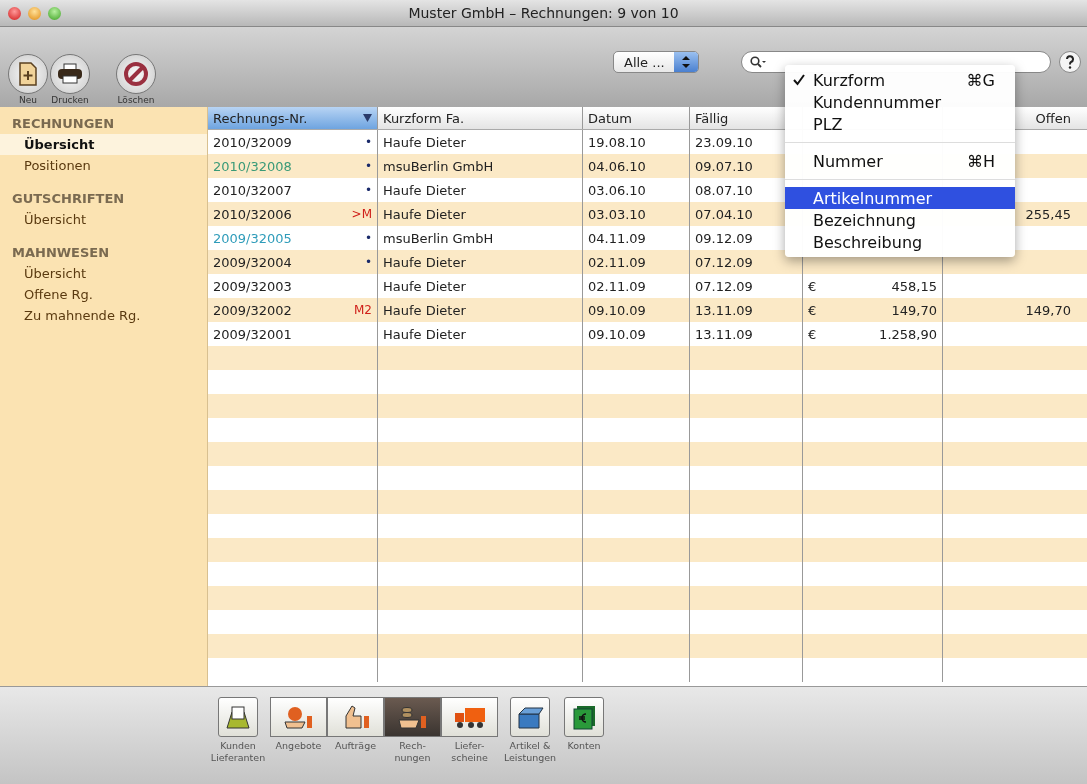 The width and height of the screenshot is (1087, 784). Describe the element at coordinates (584, 746) in the screenshot. I see `module-label: Konten` at that location.